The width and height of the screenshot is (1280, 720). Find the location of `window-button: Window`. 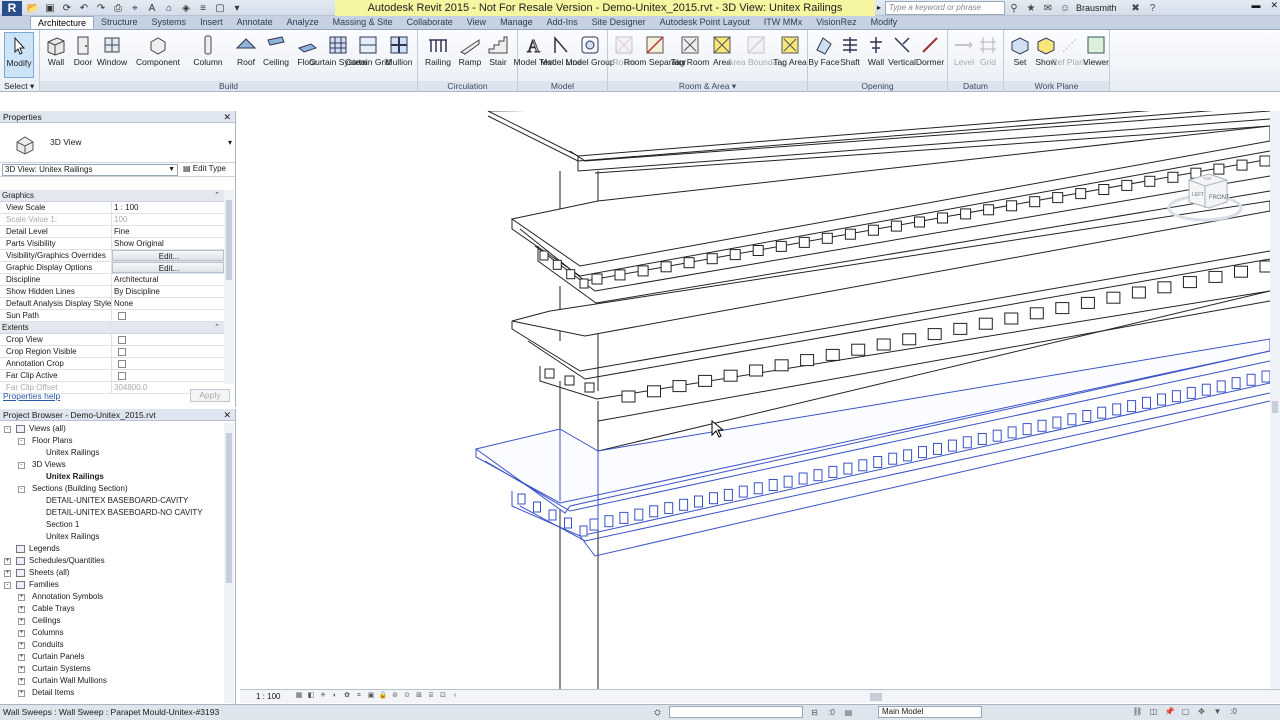

window-button: Window is located at coordinates (112, 55).